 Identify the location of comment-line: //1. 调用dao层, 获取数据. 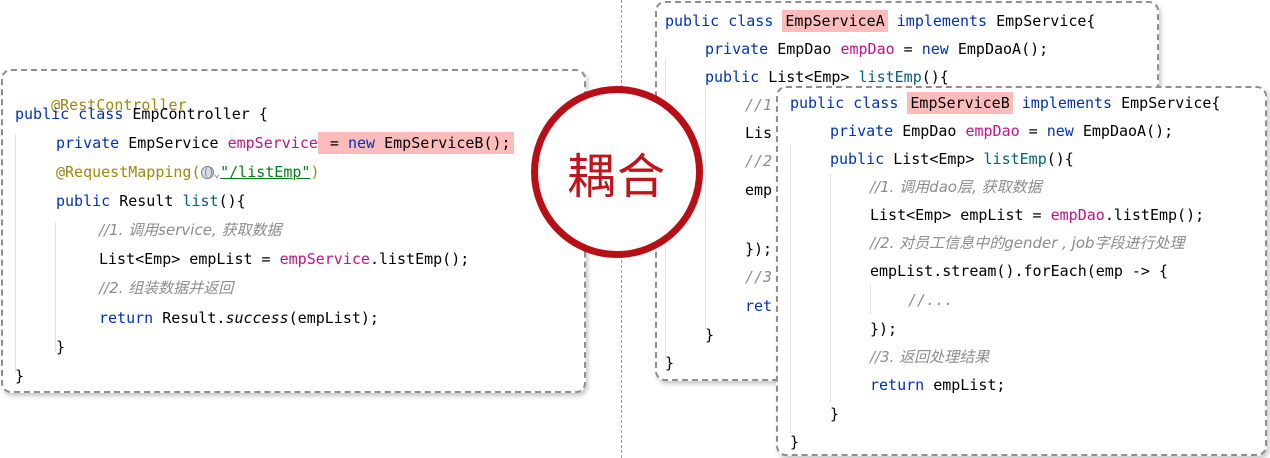
(956, 187).